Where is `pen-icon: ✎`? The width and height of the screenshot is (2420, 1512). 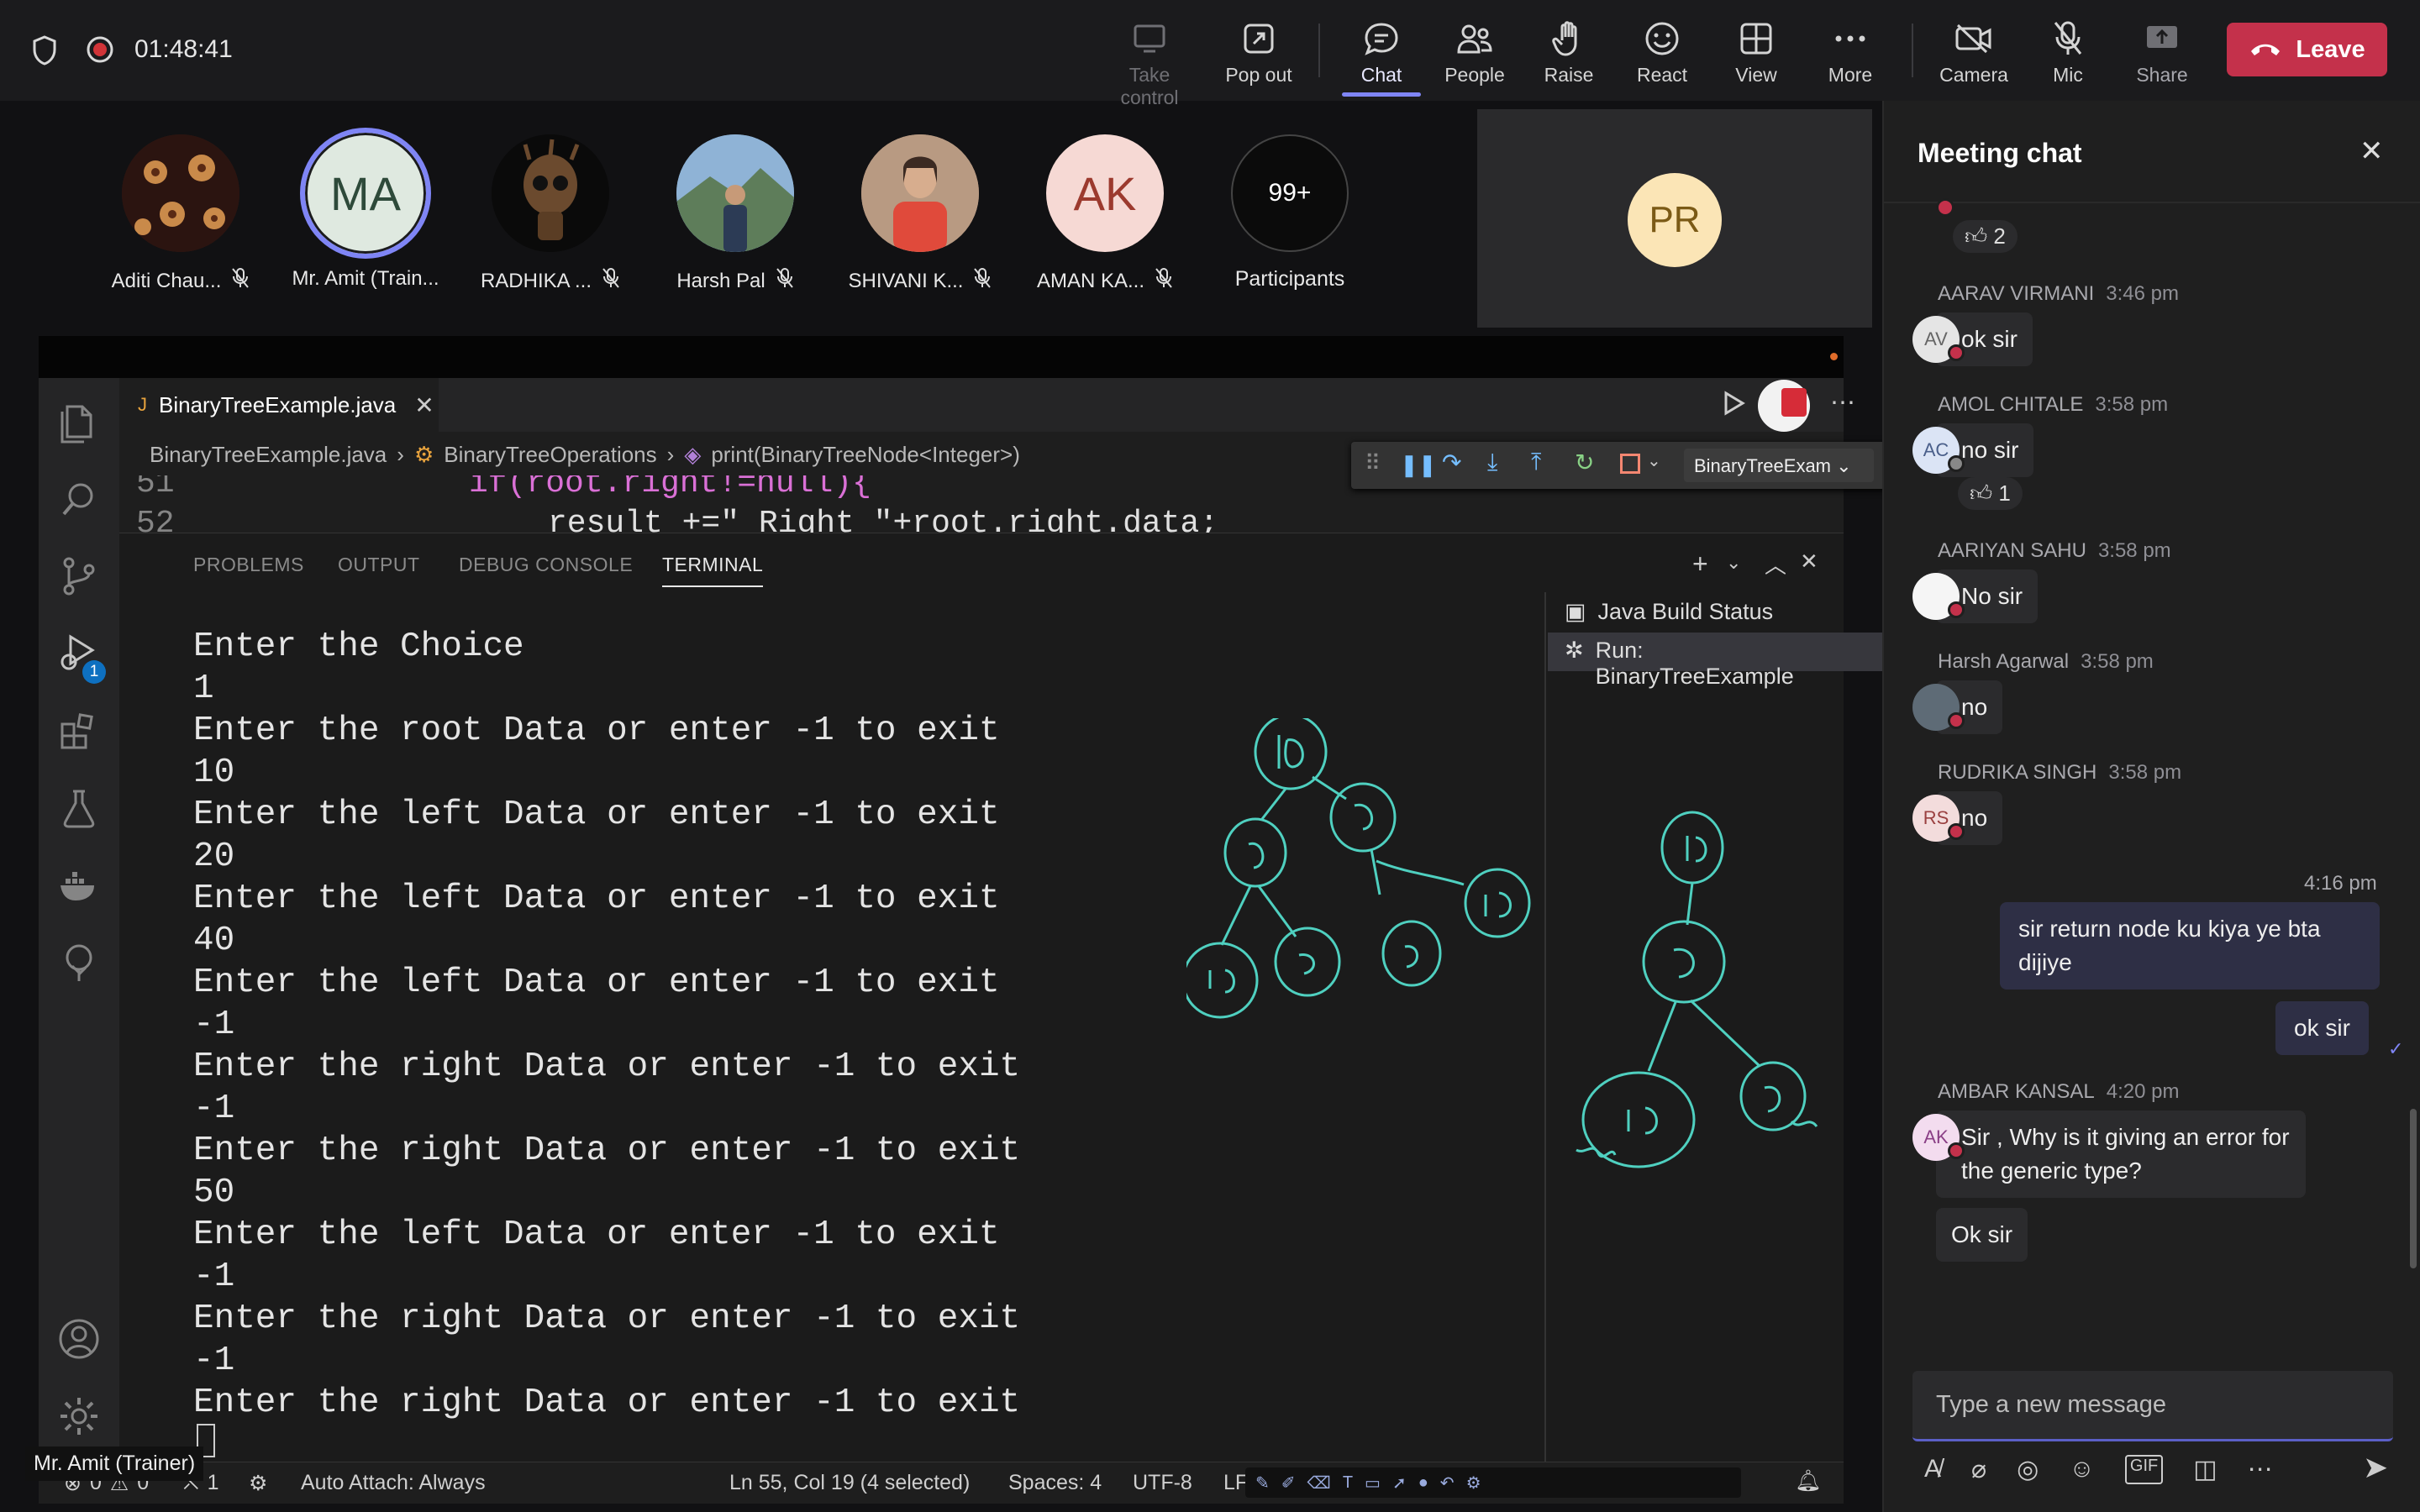
pen-icon: ✎ is located at coordinates (1262, 1483).